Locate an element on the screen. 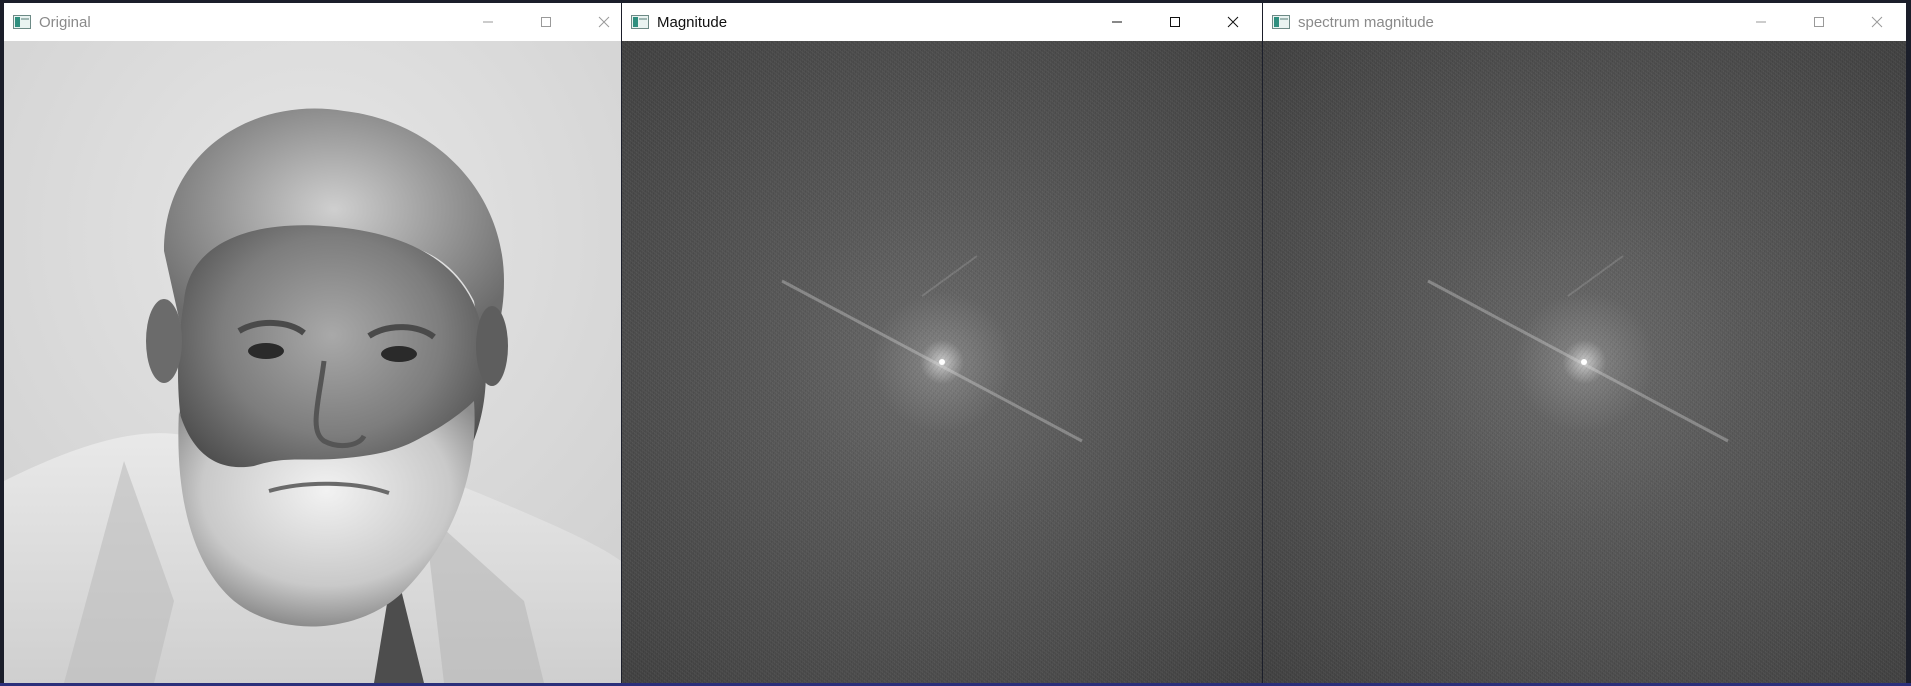 The width and height of the screenshot is (1911, 686). window-title: Magnitude is located at coordinates (692, 22).